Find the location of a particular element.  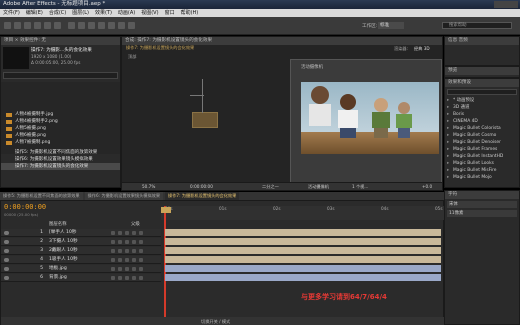

brush-tool-icon is located at coordinates (101, 25).